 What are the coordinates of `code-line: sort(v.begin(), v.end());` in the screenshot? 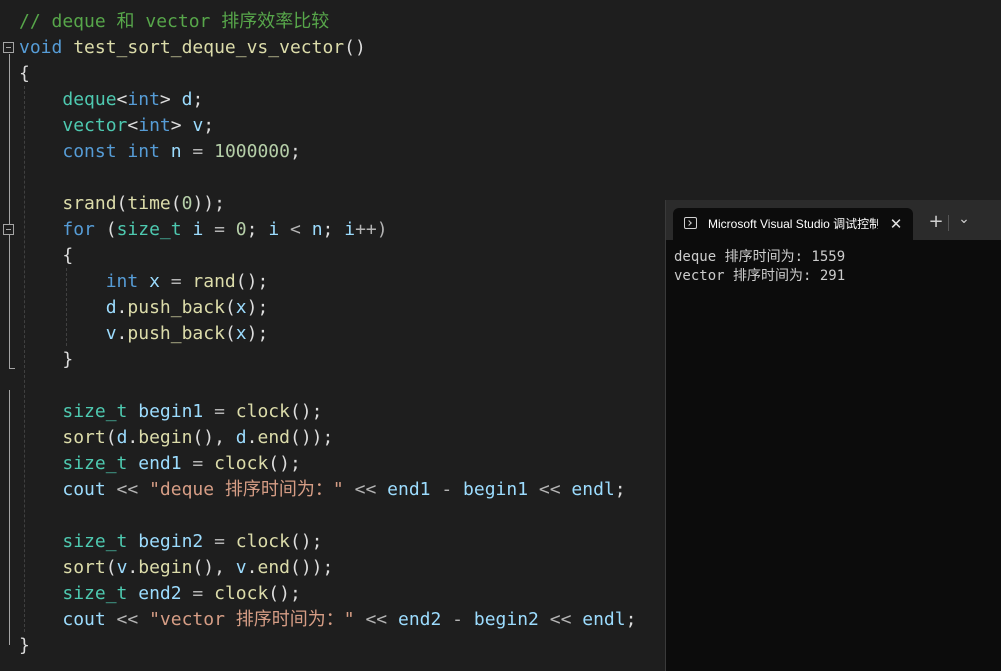 It's located at (176, 568).